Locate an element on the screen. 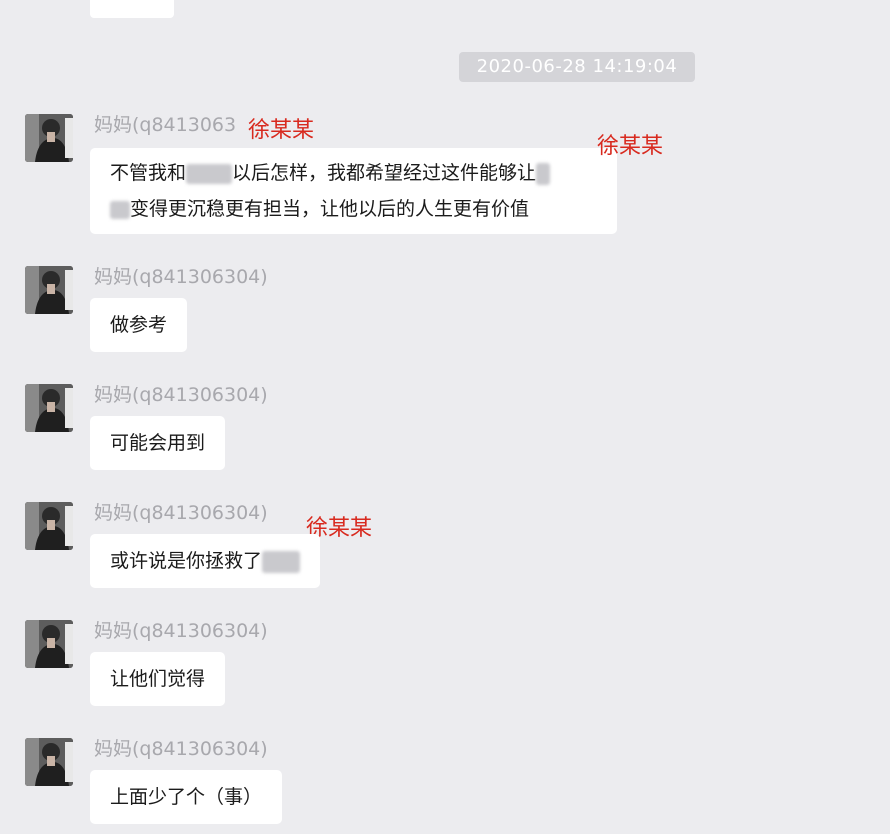 The width and height of the screenshot is (890, 834). message-text: 可能会用到 is located at coordinates (158, 443).